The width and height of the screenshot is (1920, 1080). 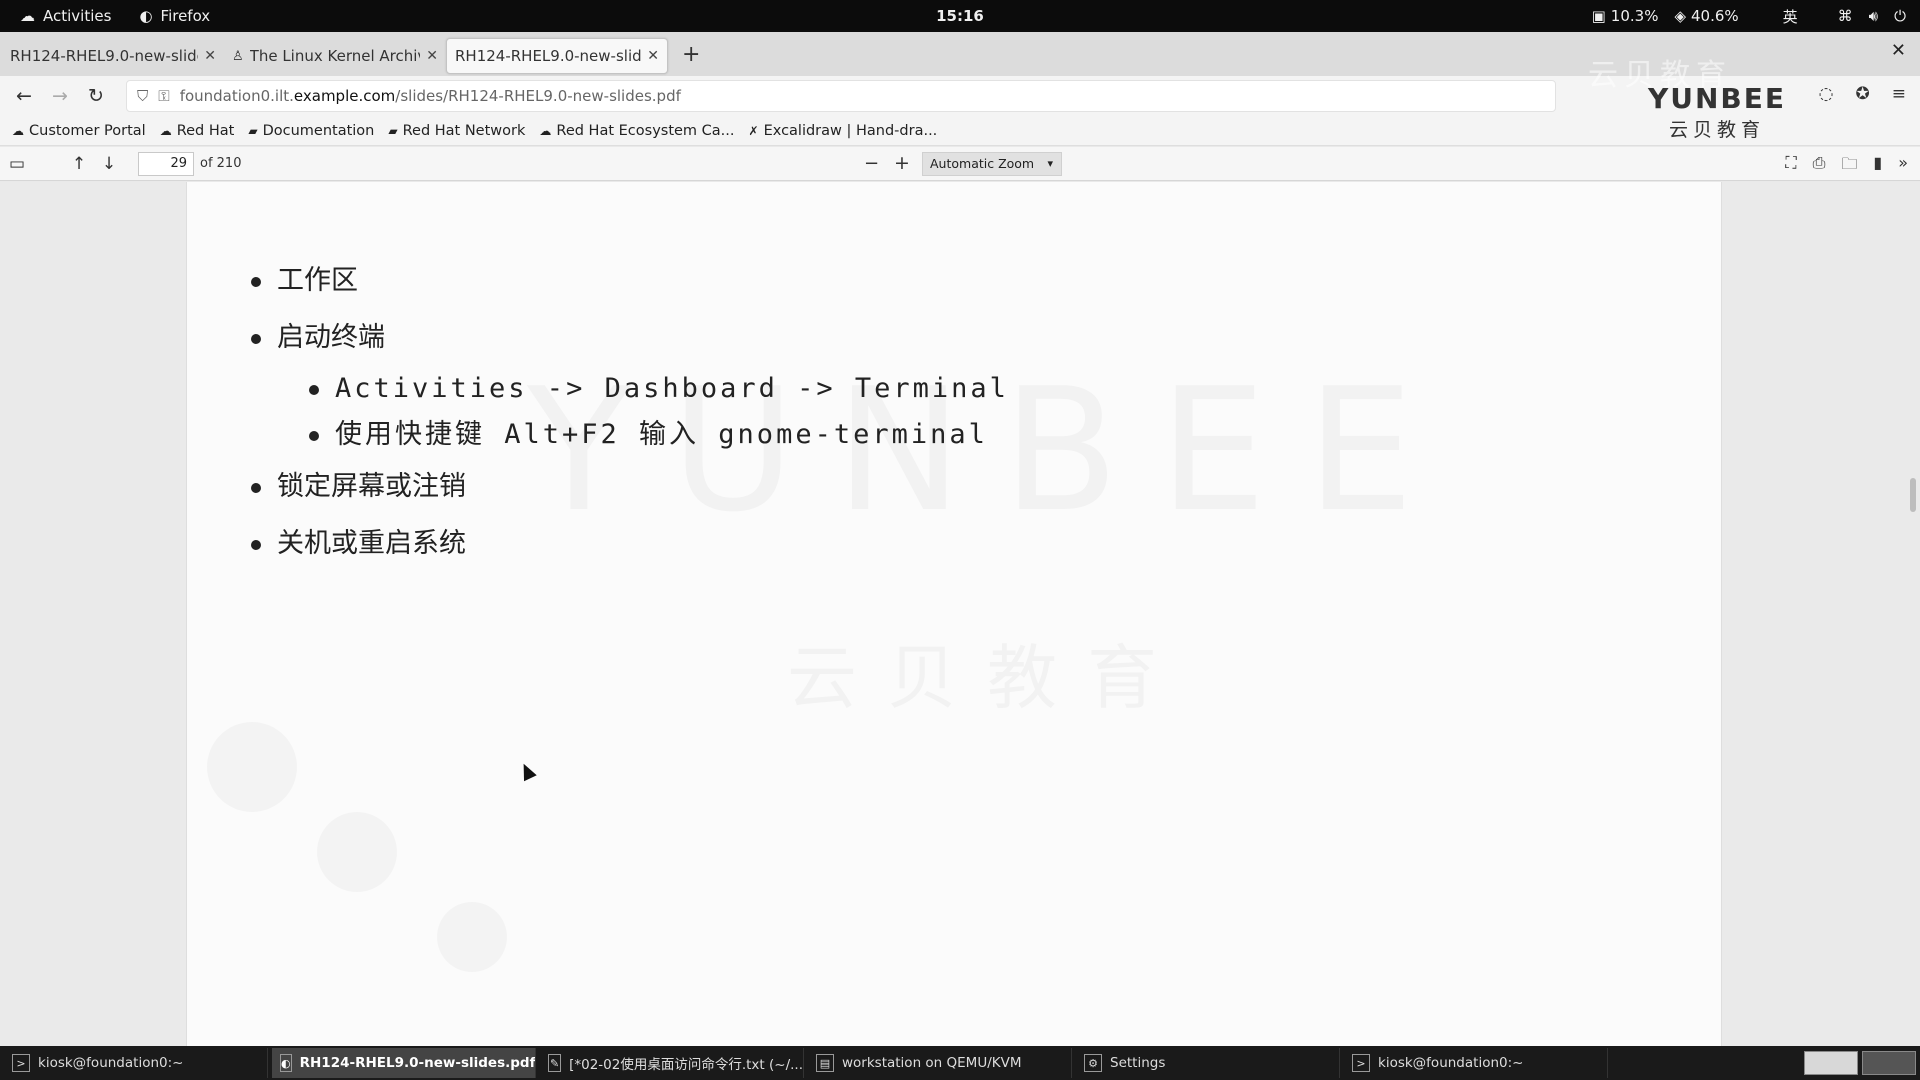 I want to click on memory-indicator: ◈ 40.6%, so click(x=1706, y=16).